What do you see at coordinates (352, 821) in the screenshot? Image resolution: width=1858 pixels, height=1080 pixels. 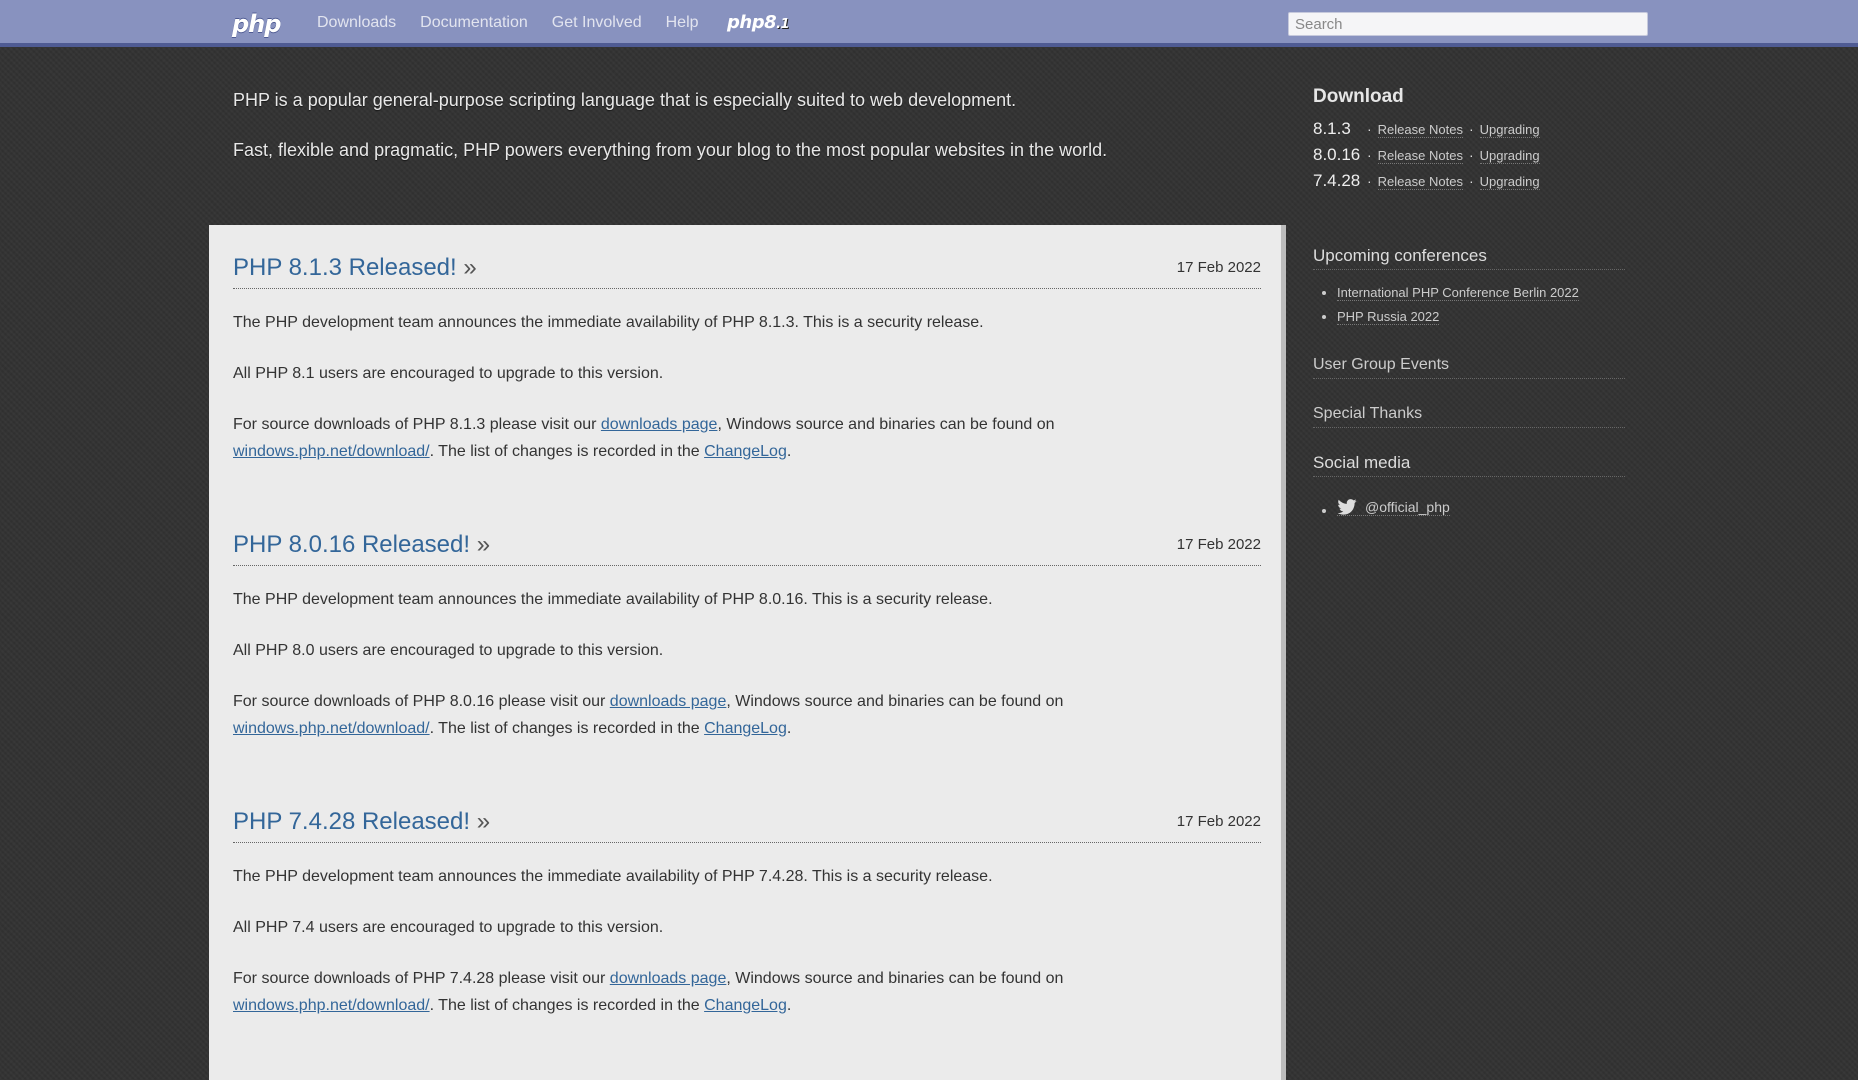 I see `article-title: PHP 7.4.28 Released!` at bounding box center [352, 821].